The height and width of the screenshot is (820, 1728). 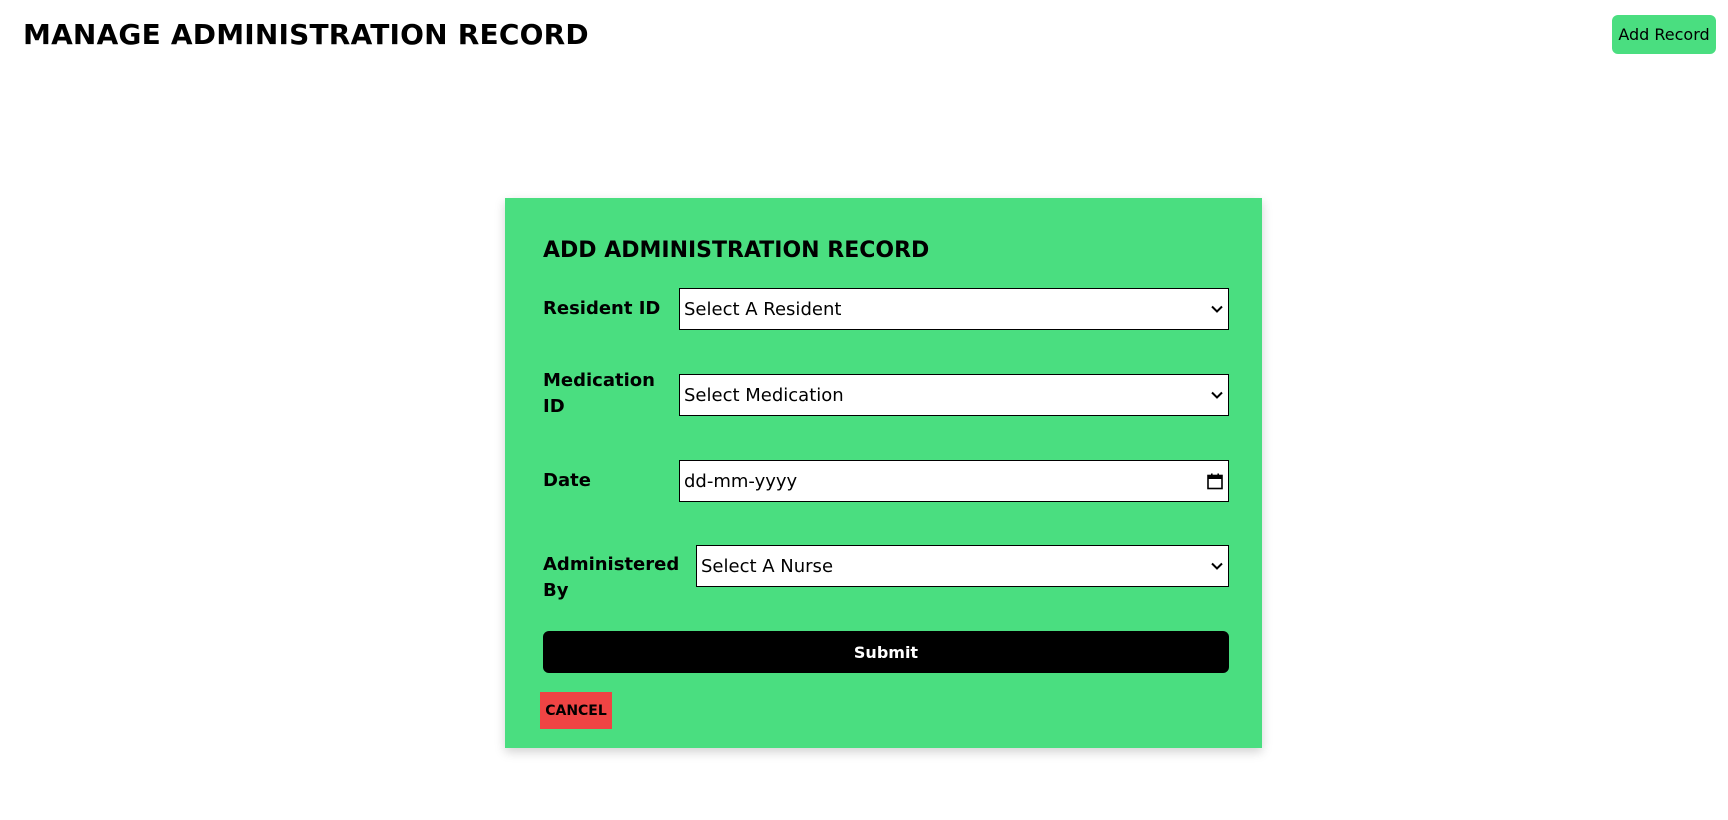 I want to click on modal-title: ADD ADMINISTRATION RECORD, so click(x=736, y=250).